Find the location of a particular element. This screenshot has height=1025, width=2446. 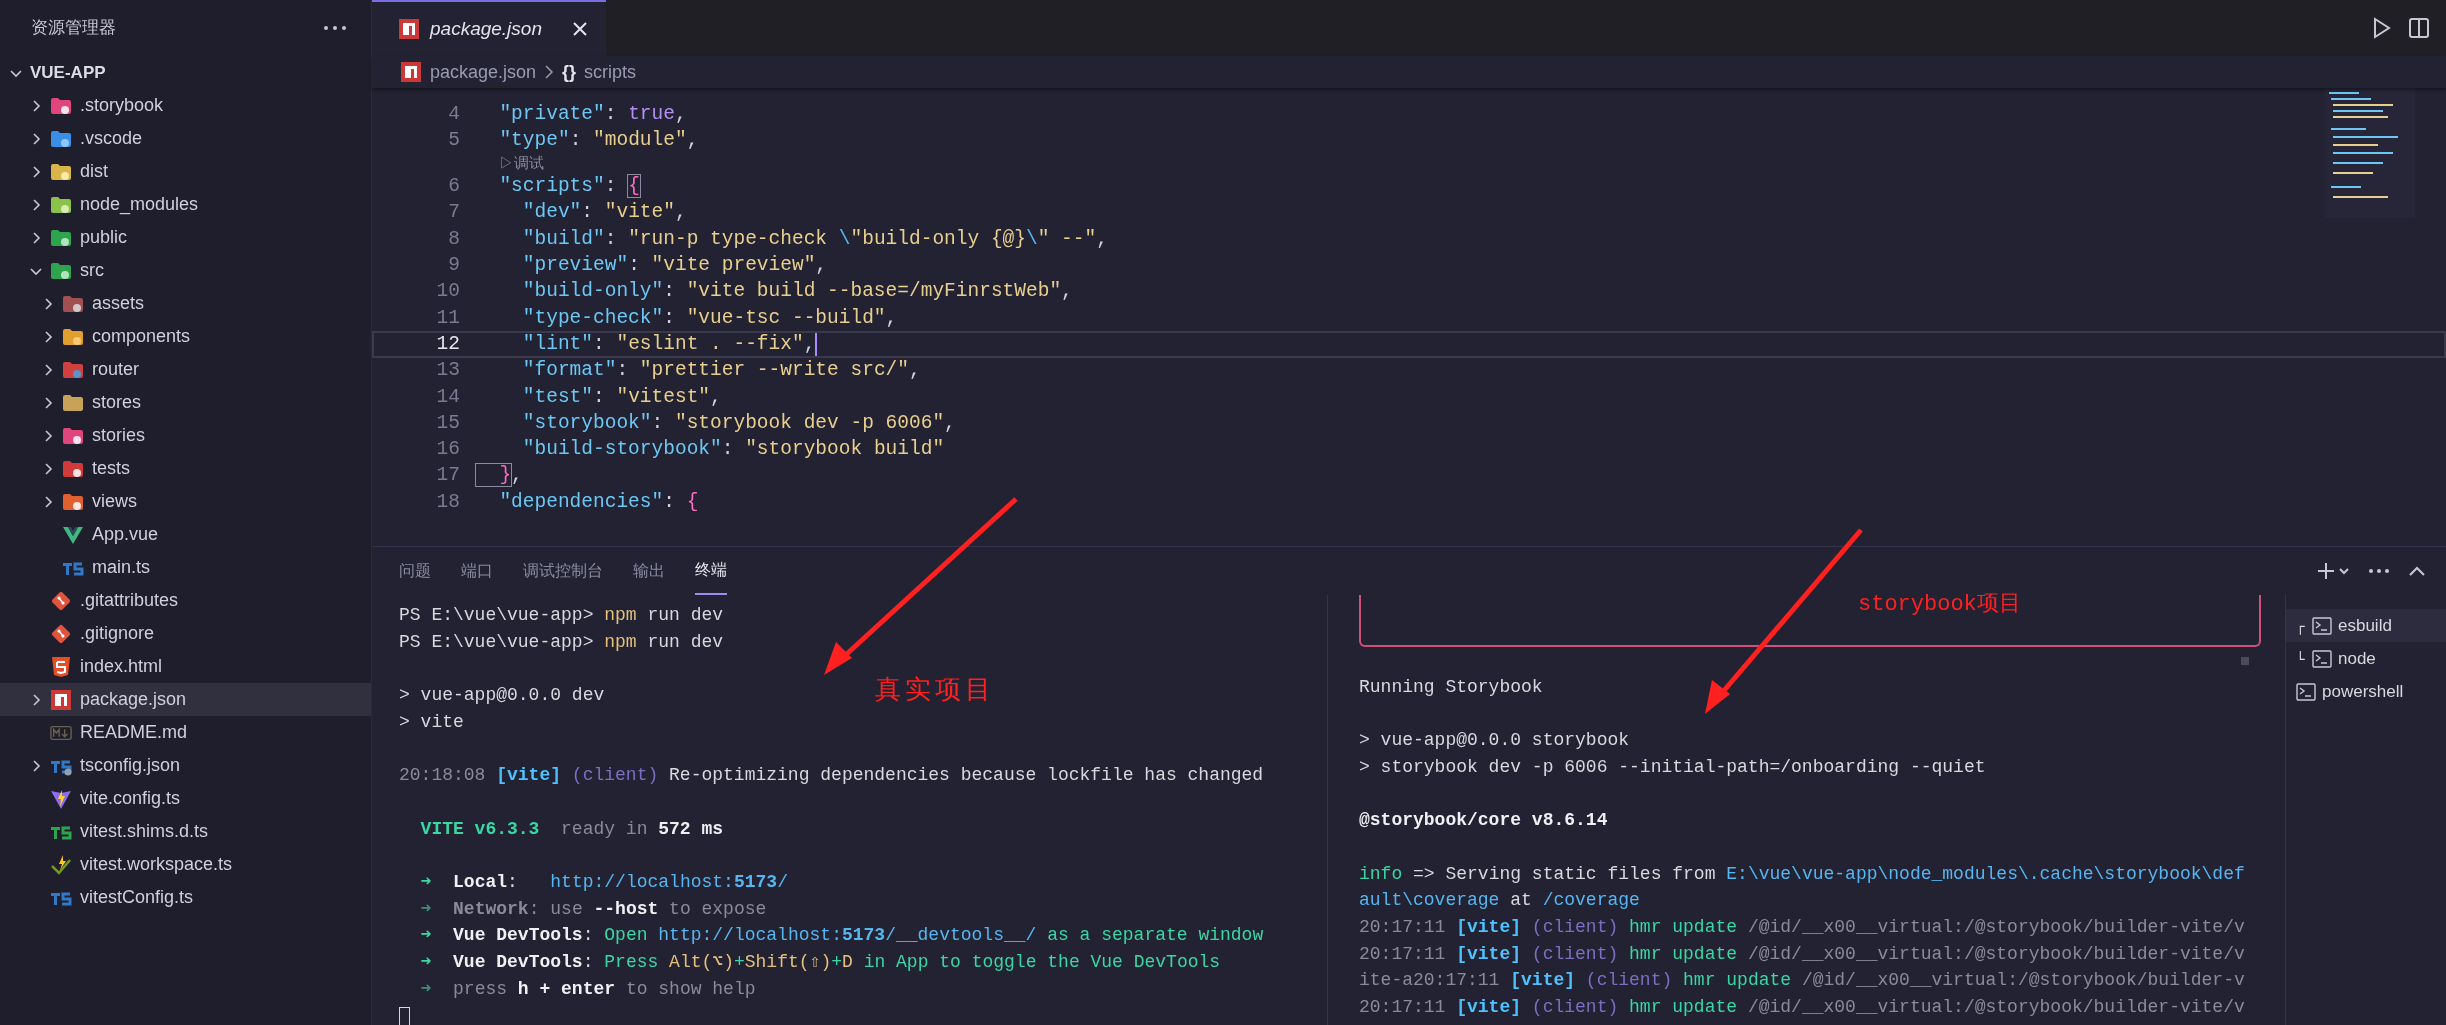

line-number: 11 is located at coordinates (447, 318).